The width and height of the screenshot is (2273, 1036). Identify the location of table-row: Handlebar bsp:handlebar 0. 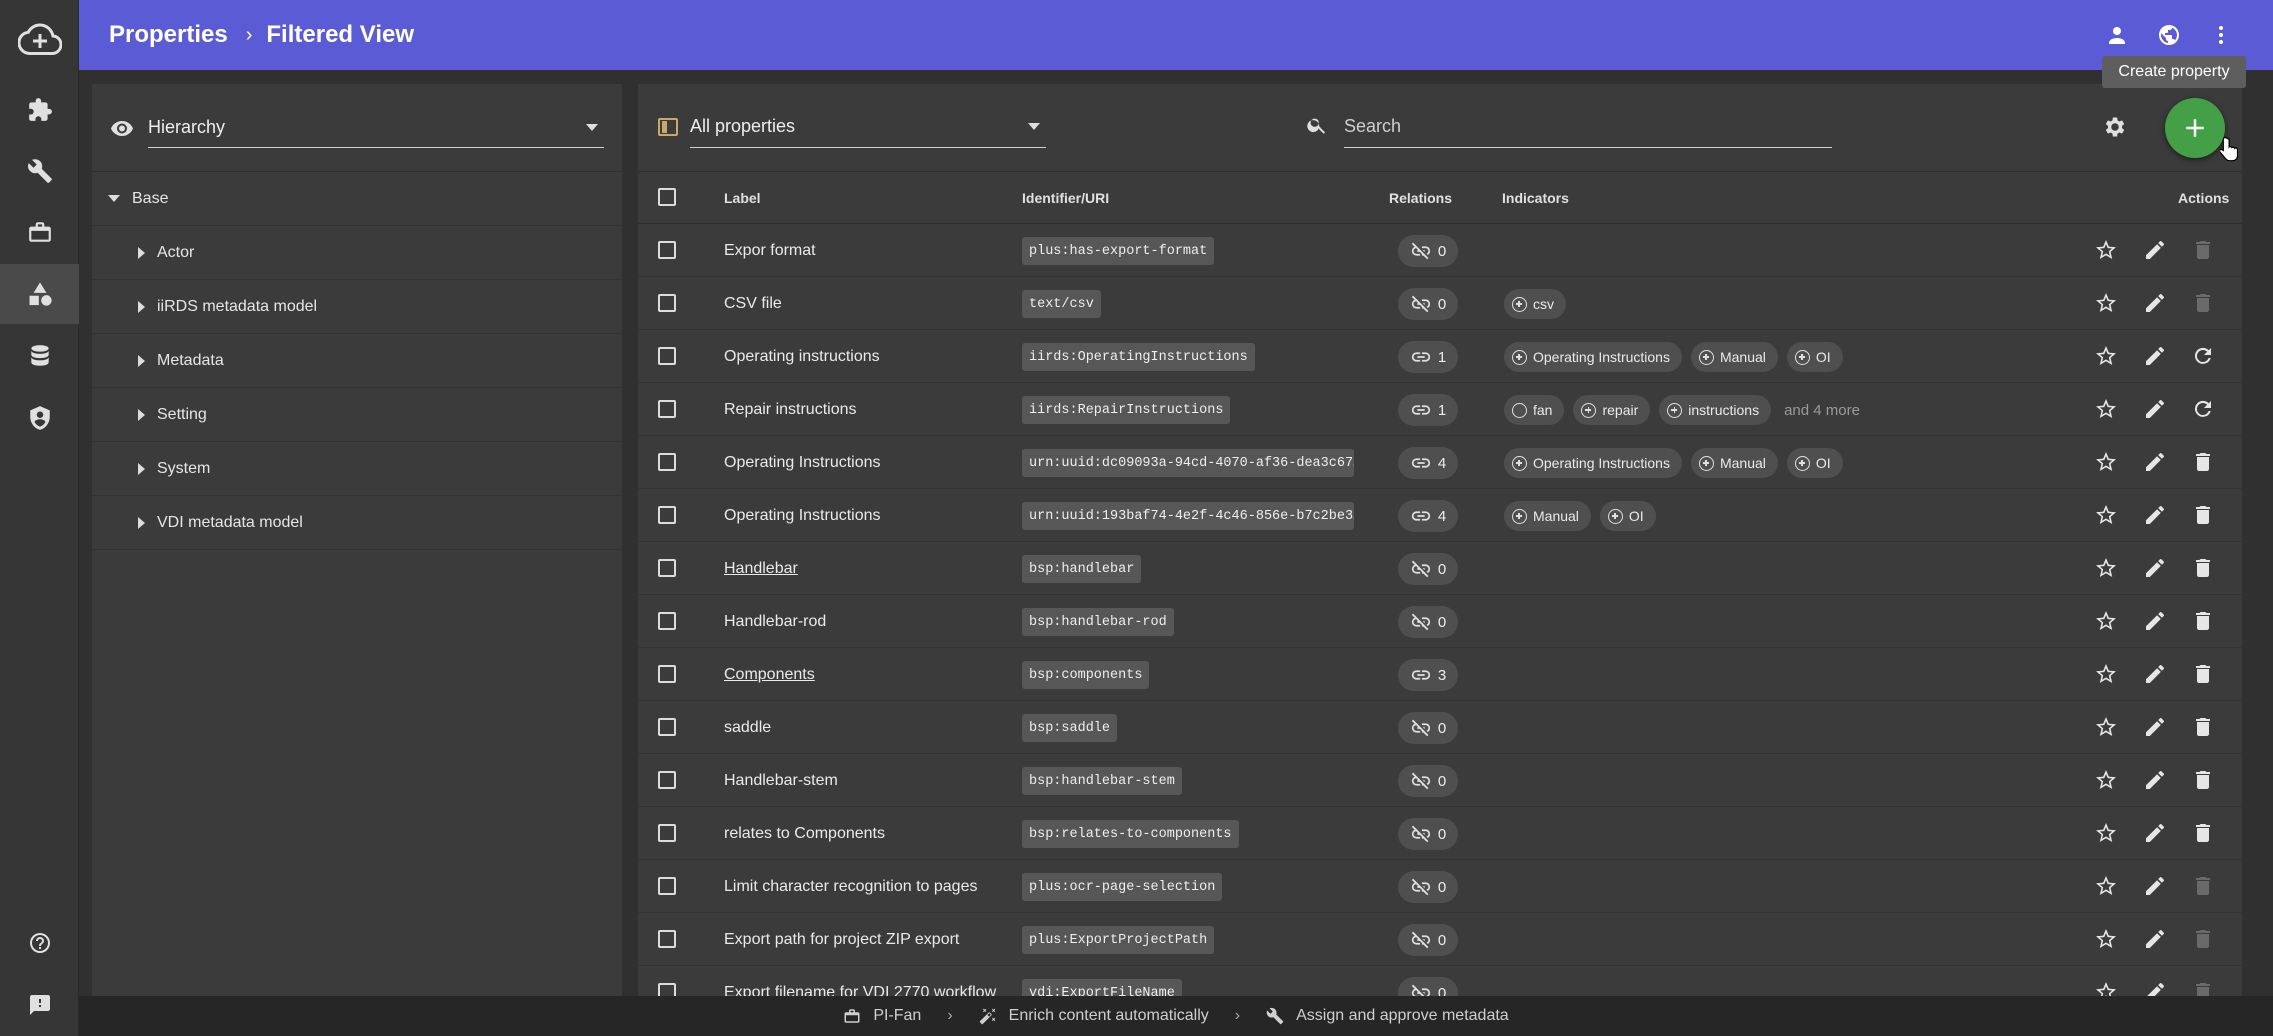
(1440, 568).